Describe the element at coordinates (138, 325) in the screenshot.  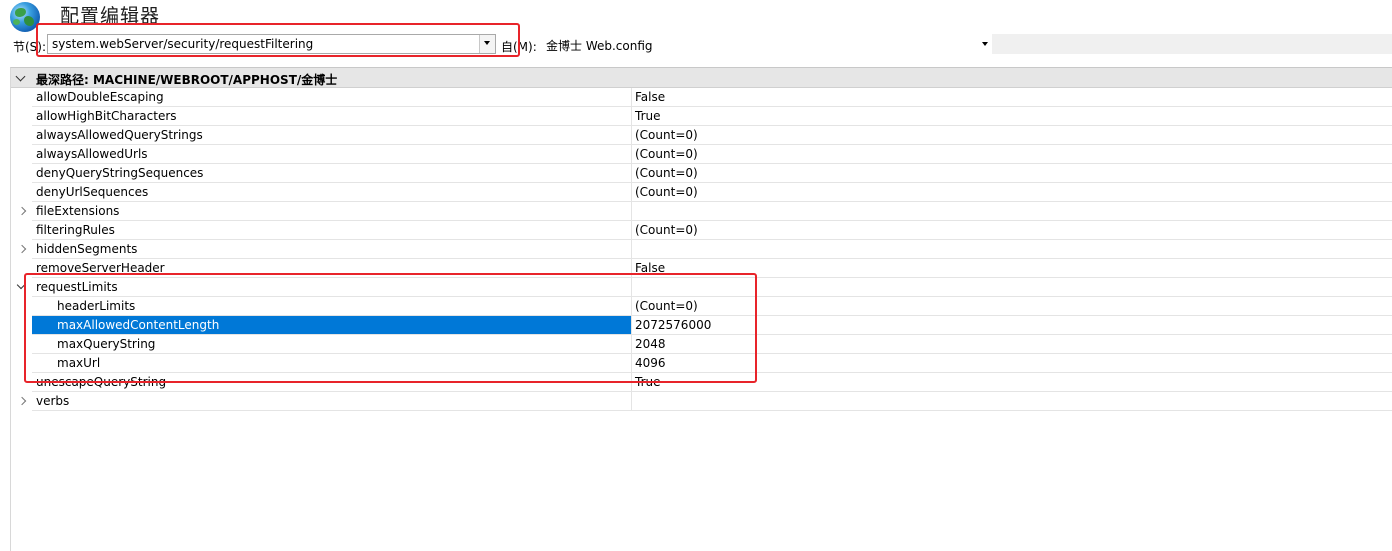
I see `row-name: maxAllowedContentLength` at that location.